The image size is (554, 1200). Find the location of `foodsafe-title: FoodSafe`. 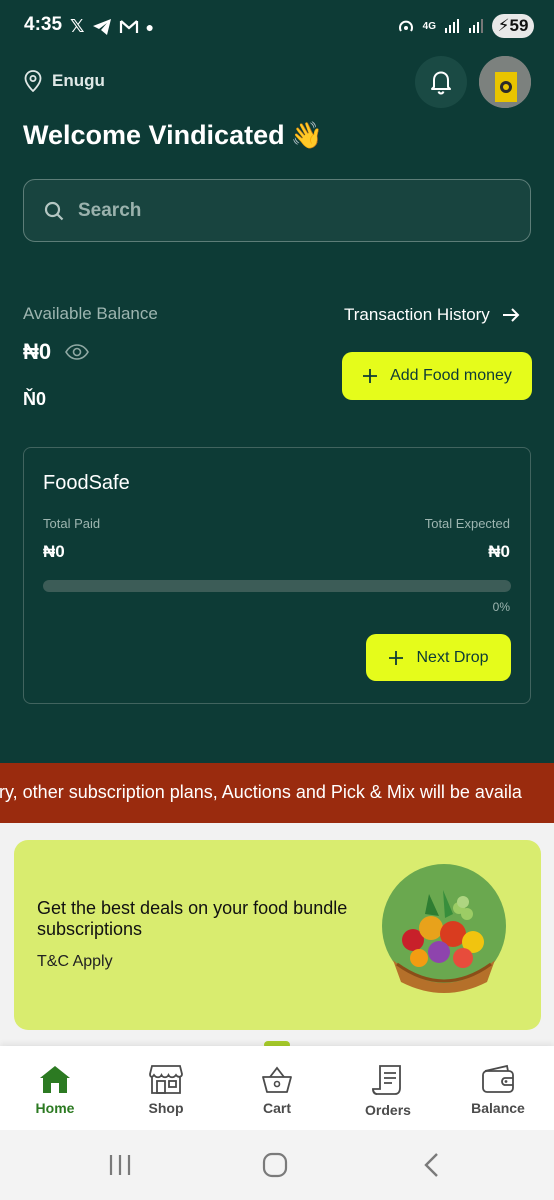

foodsafe-title: FoodSafe is located at coordinates (86, 483).